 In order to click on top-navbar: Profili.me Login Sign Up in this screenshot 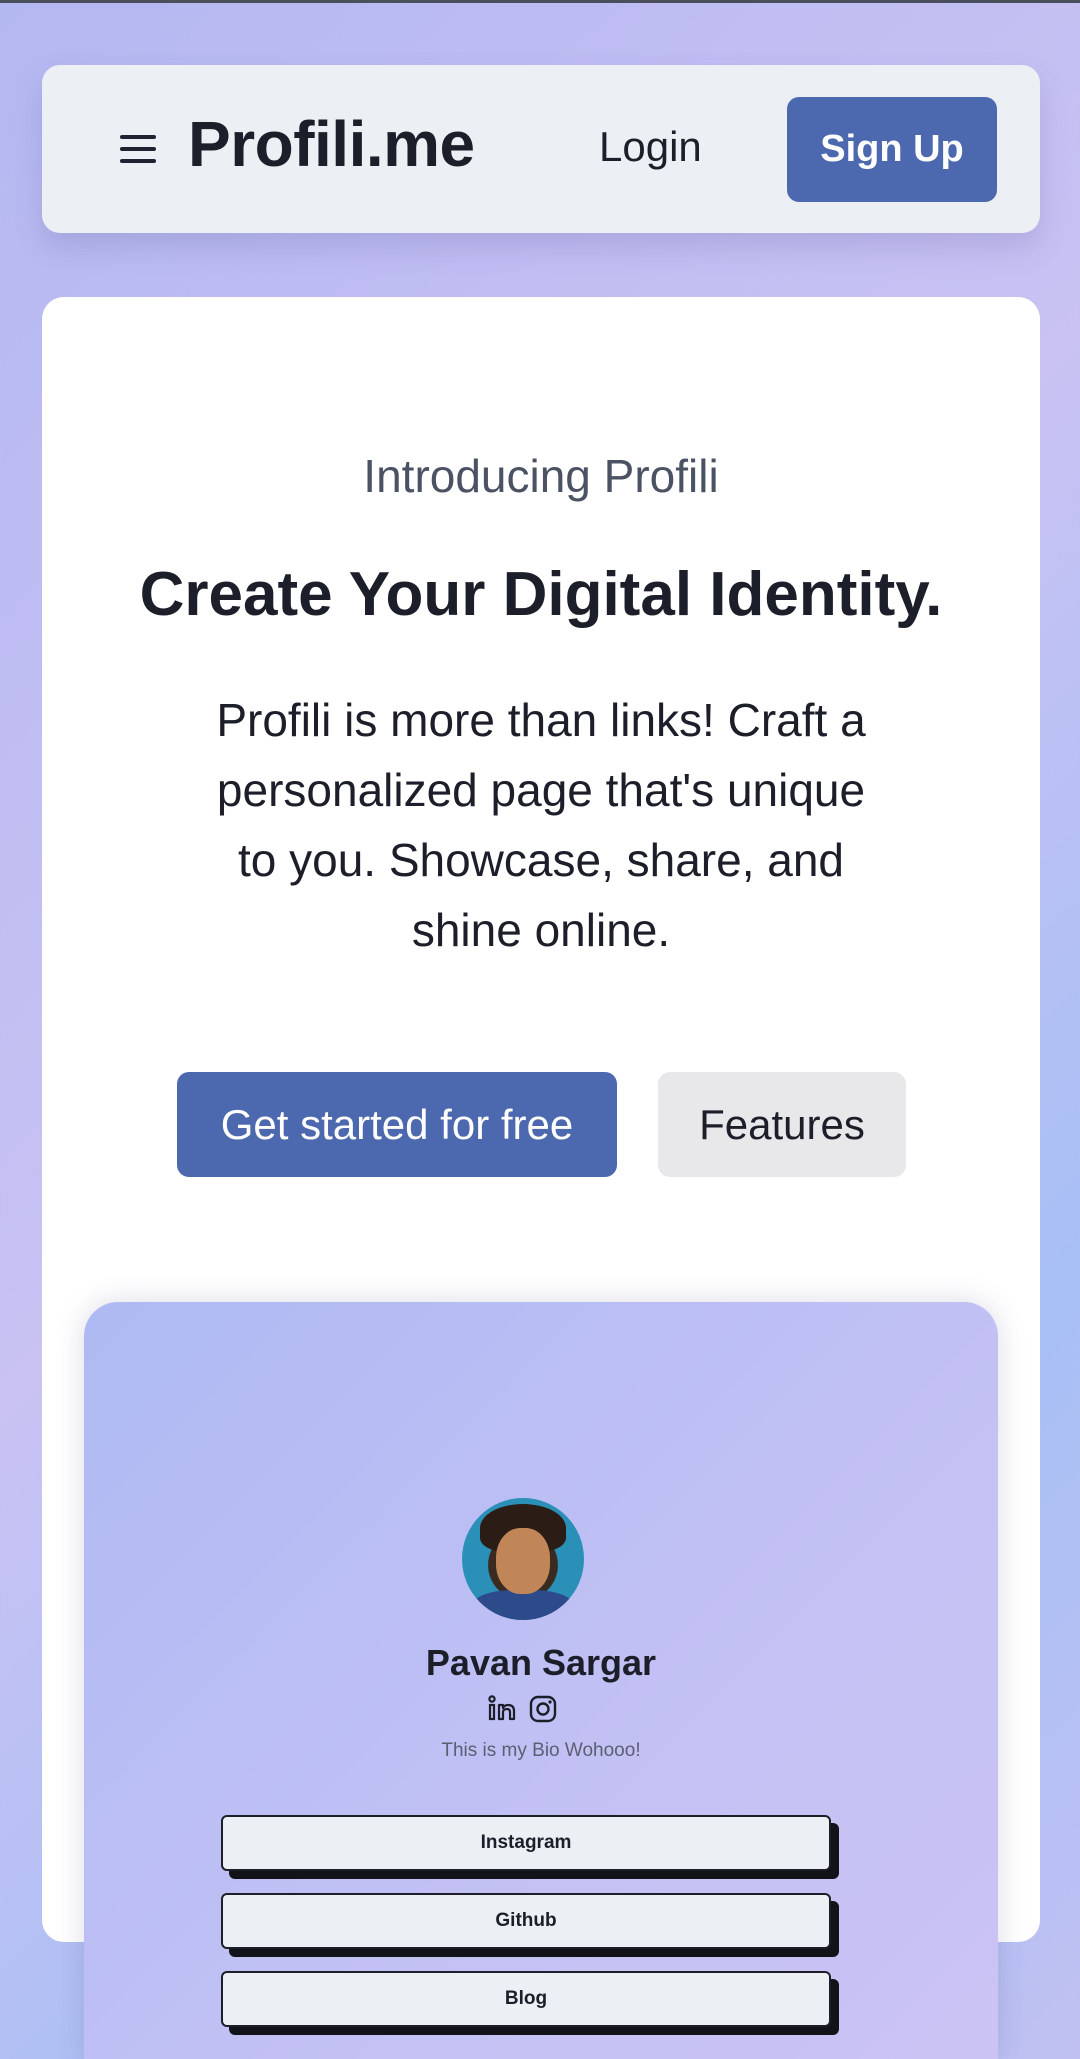, I will do `click(541, 149)`.